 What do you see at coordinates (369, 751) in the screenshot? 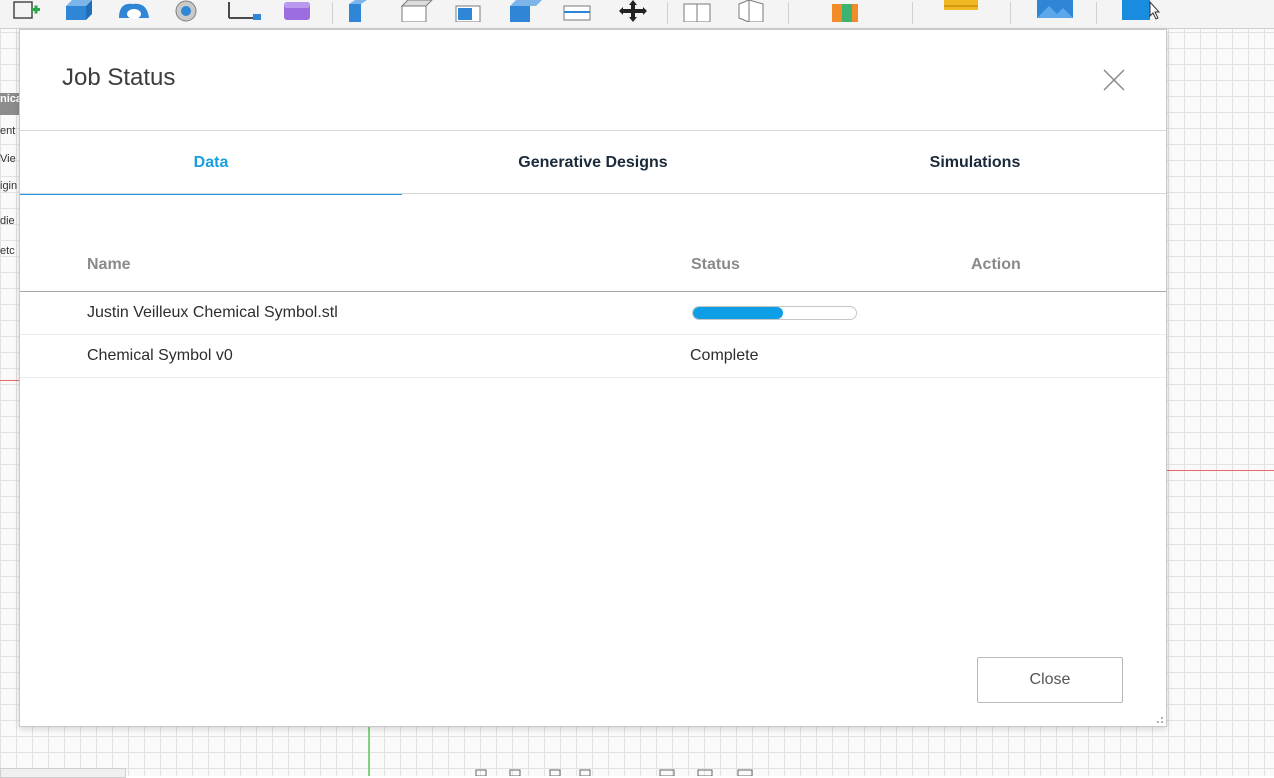
I see `y-axis-line` at bounding box center [369, 751].